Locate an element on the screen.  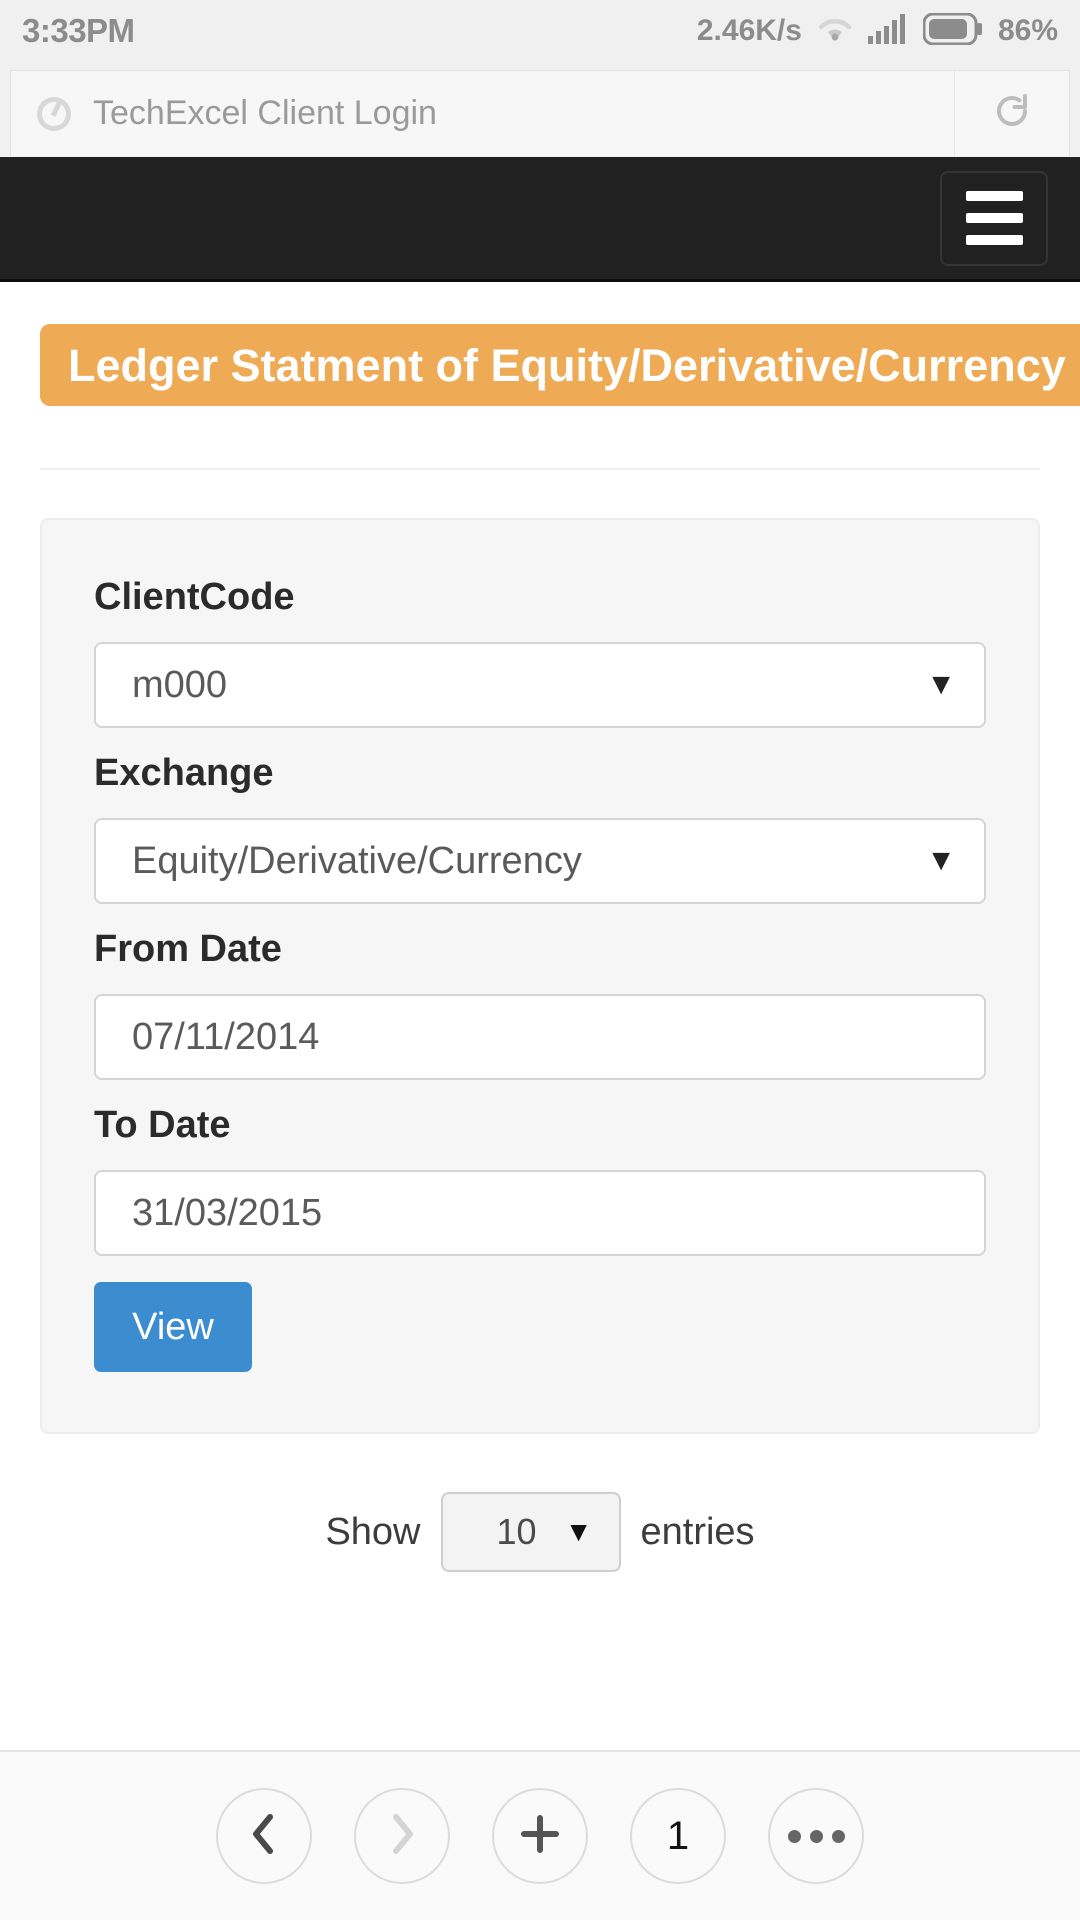
refresh-button is located at coordinates (1011, 113).